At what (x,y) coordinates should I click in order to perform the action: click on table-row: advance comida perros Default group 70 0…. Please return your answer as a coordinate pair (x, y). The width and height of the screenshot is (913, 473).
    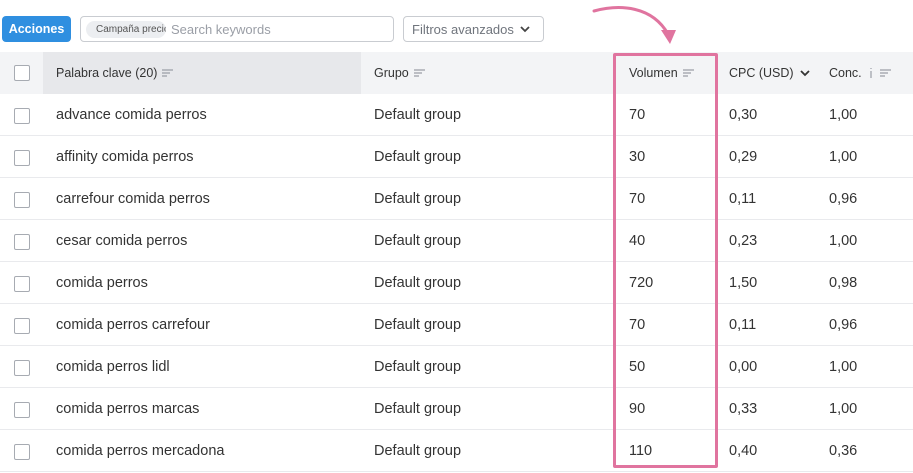
    Looking at the image, I should click on (456, 115).